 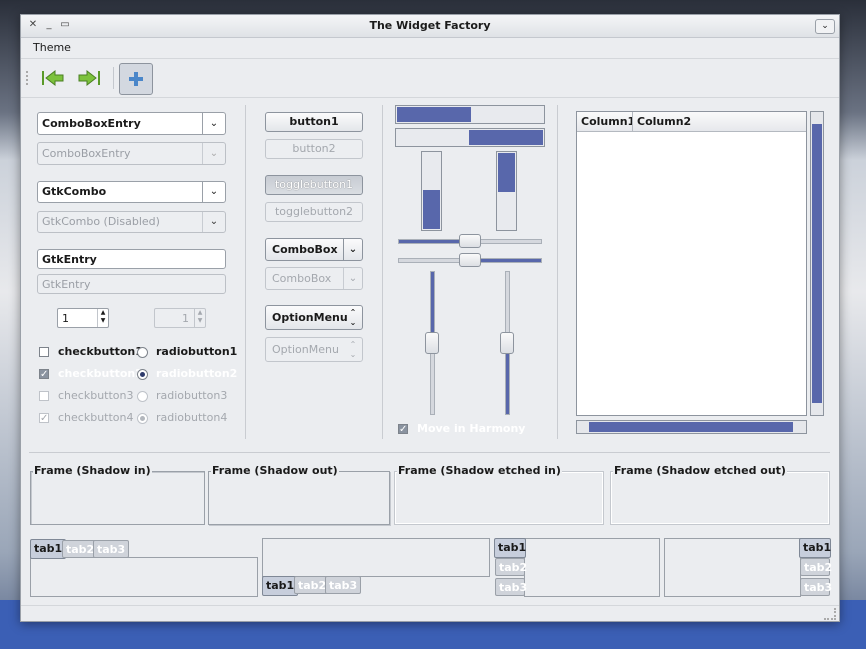 What do you see at coordinates (499, 494) in the screenshot?
I see `frame-shadow-etched-in: Frame (Shadow etched in)` at bounding box center [499, 494].